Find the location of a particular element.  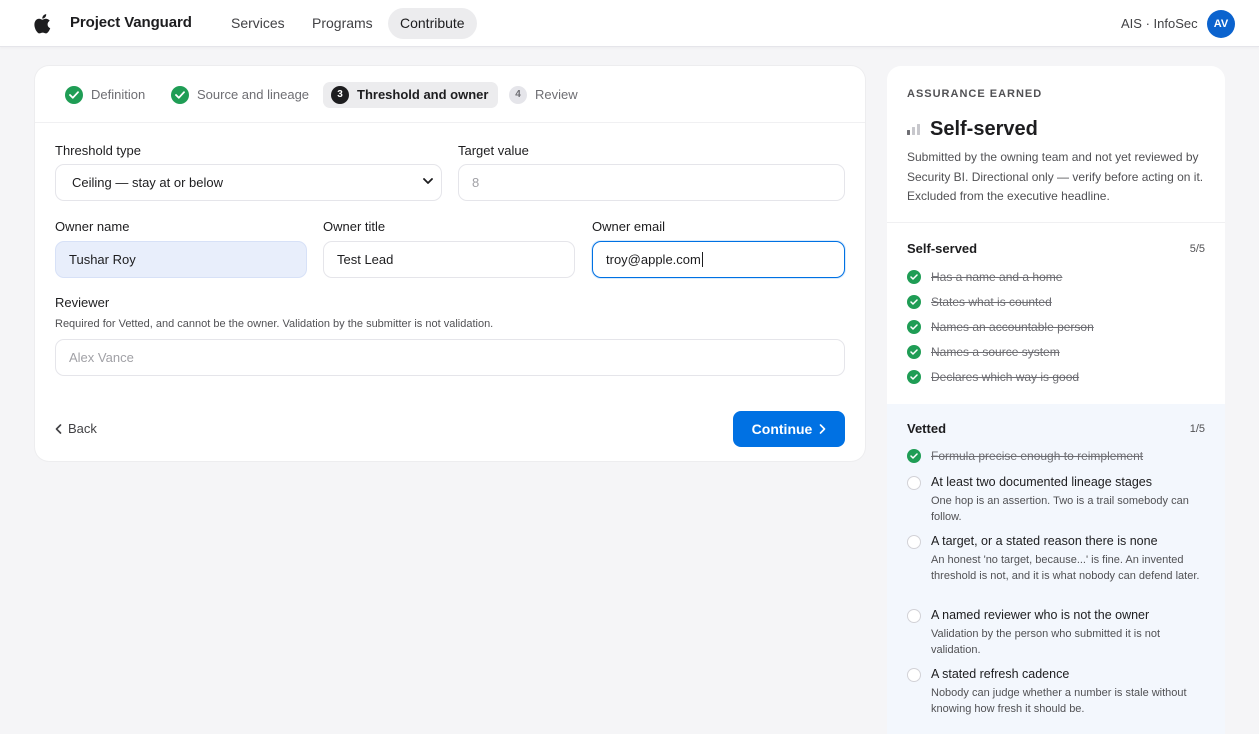

step-label: Review is located at coordinates (556, 94).